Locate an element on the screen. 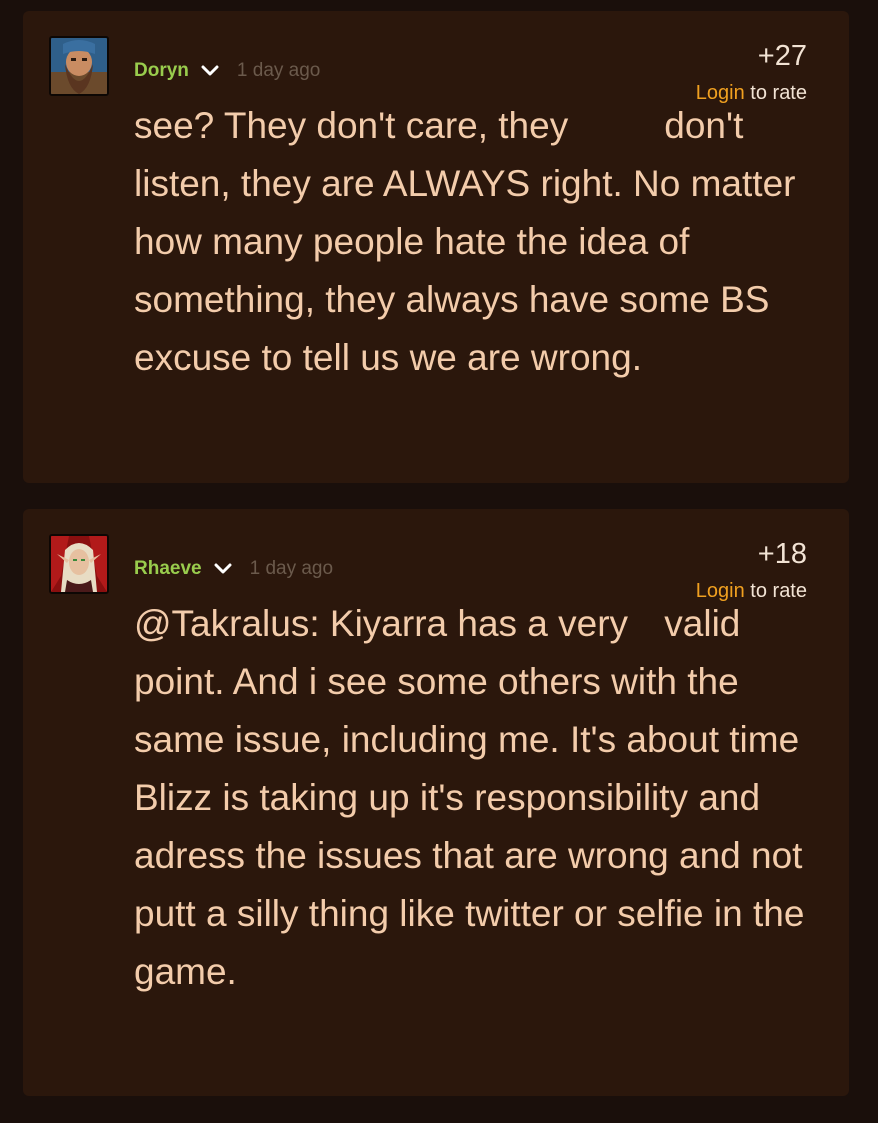 This screenshot has height=1123, width=878. author-name: Rhaeve is located at coordinates (168, 569).